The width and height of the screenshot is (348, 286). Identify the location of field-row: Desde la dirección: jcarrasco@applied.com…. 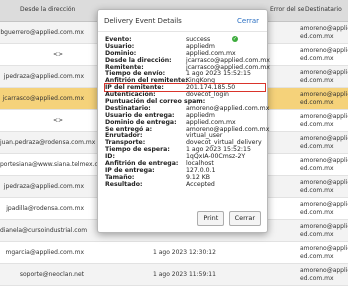
(187, 60).